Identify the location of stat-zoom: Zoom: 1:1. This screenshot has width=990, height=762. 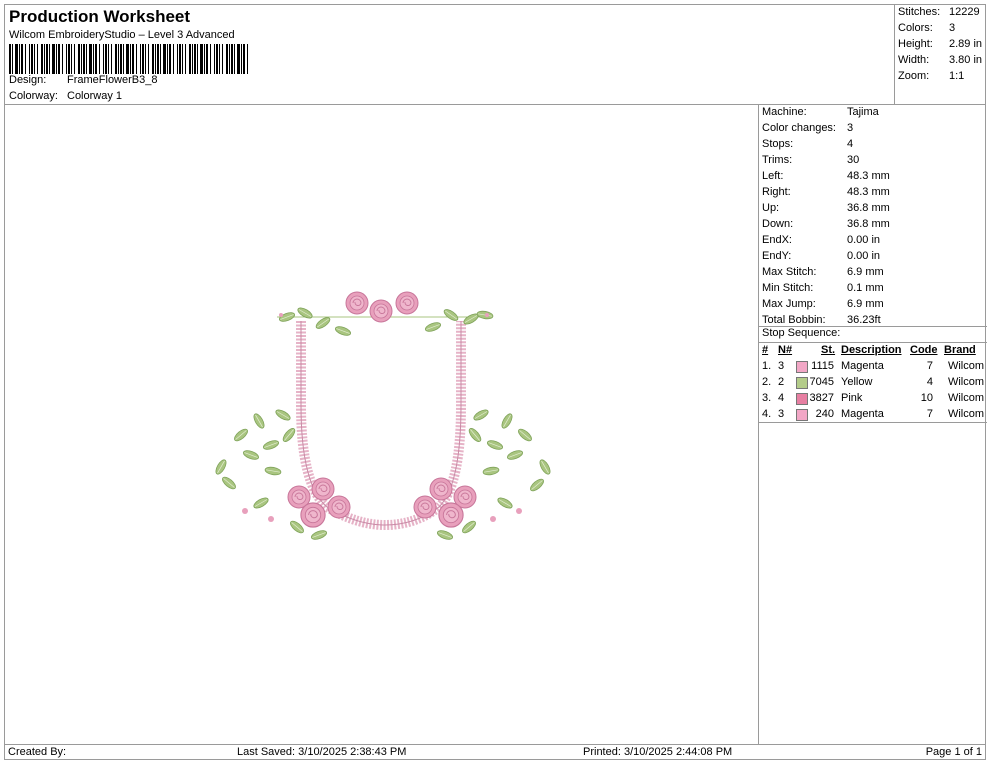
(931, 76).